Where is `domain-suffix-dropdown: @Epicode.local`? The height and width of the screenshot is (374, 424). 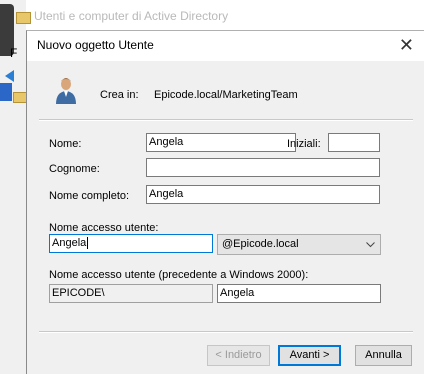 domain-suffix-dropdown: @Epicode.local is located at coordinates (299, 244).